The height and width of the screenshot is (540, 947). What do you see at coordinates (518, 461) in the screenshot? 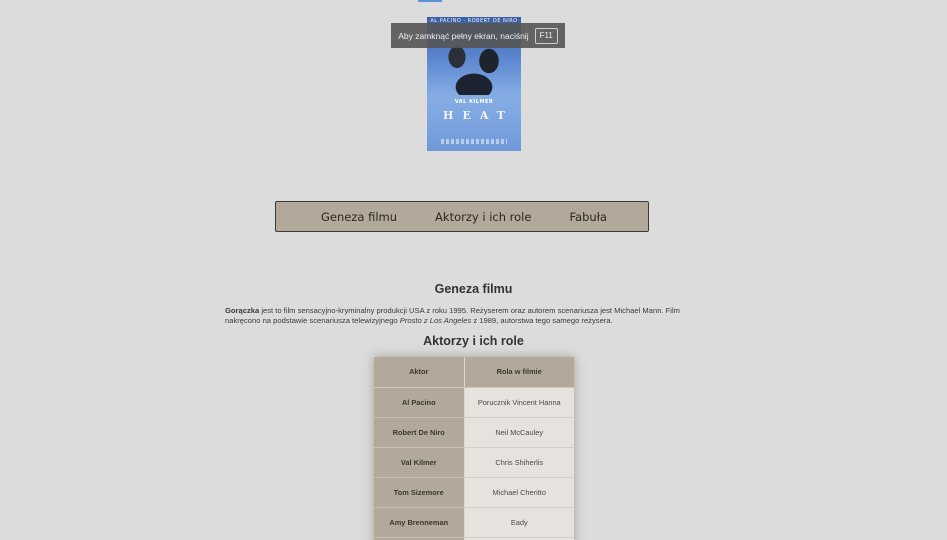
I see `role-cell: Chris Shiherlis` at bounding box center [518, 461].